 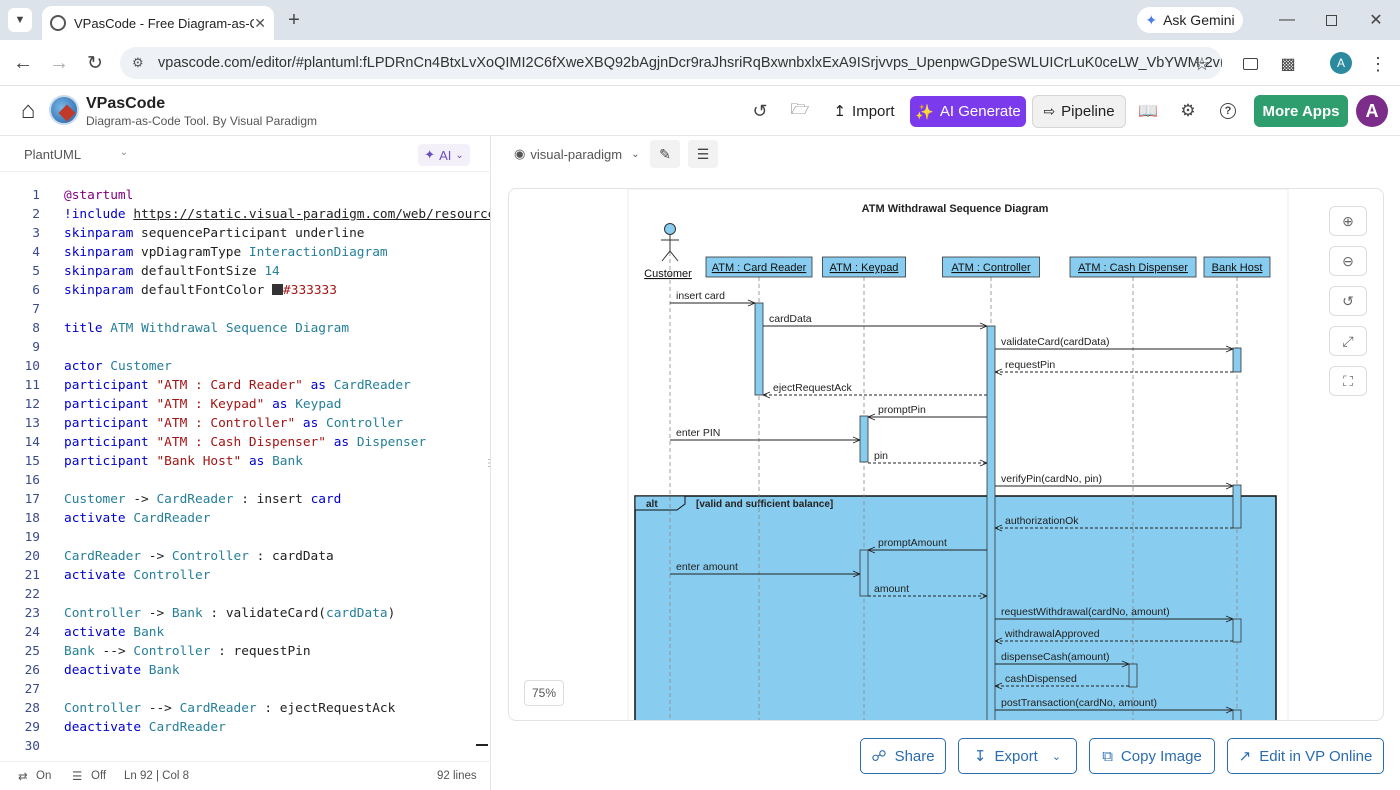 What do you see at coordinates (489, 464) in the screenshot?
I see `splitter-handle: ⋮` at bounding box center [489, 464].